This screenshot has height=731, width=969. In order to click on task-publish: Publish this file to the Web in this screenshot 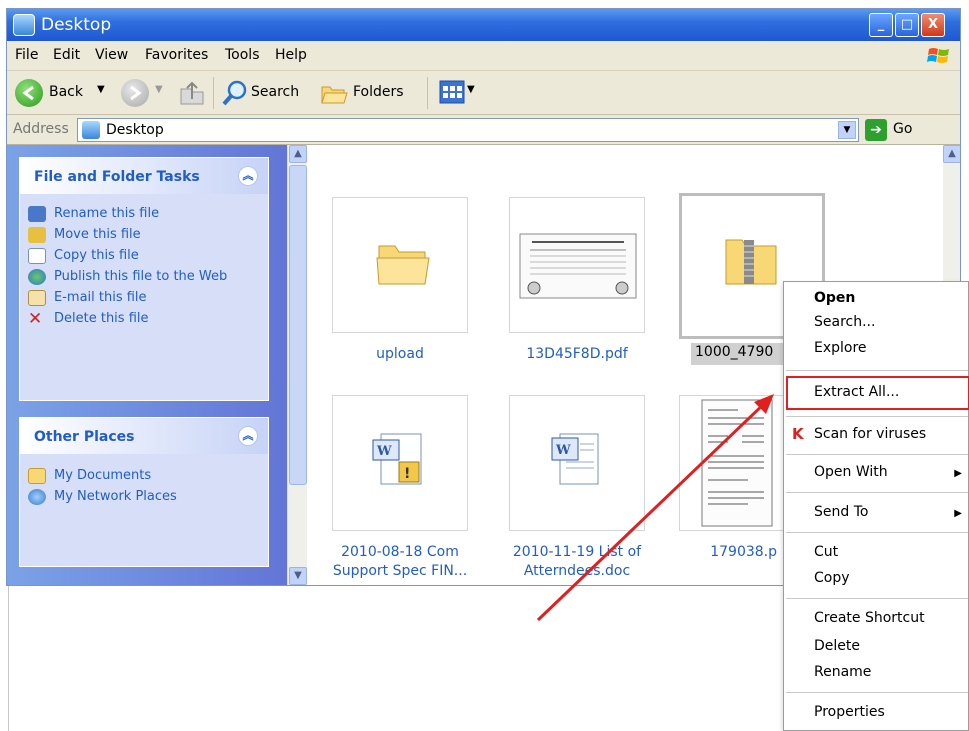, I will do `click(144, 277)`.